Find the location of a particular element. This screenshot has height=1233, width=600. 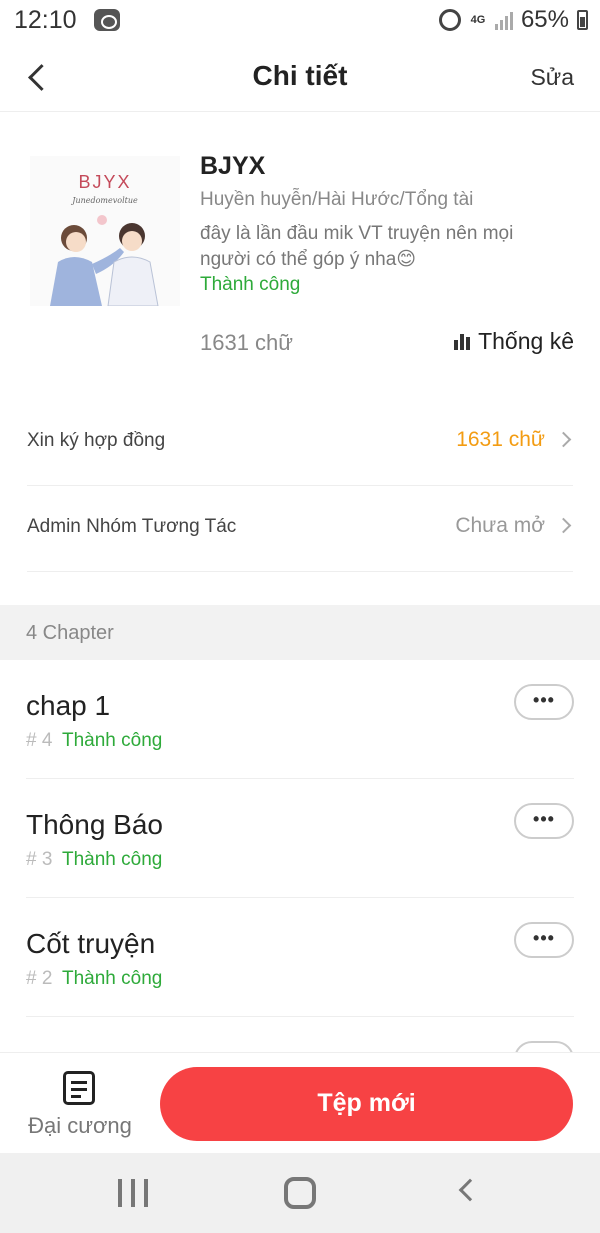

admin-group-label: Admin Nhóm Tương Tác is located at coordinates (132, 526).